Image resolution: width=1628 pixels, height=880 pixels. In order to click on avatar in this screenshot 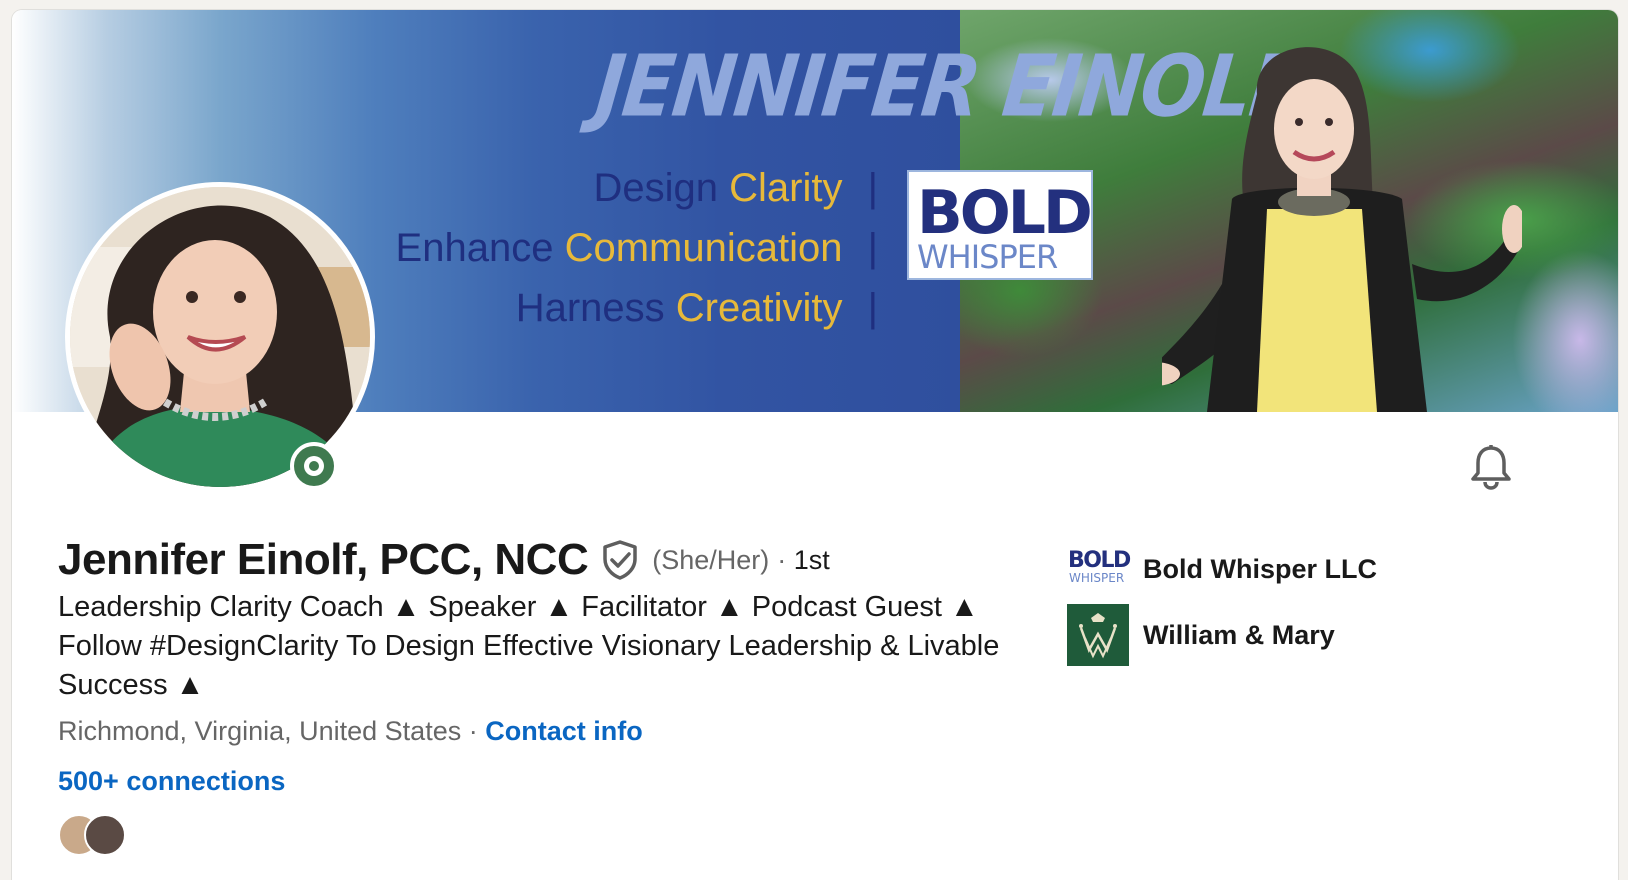, I will do `click(105, 835)`.